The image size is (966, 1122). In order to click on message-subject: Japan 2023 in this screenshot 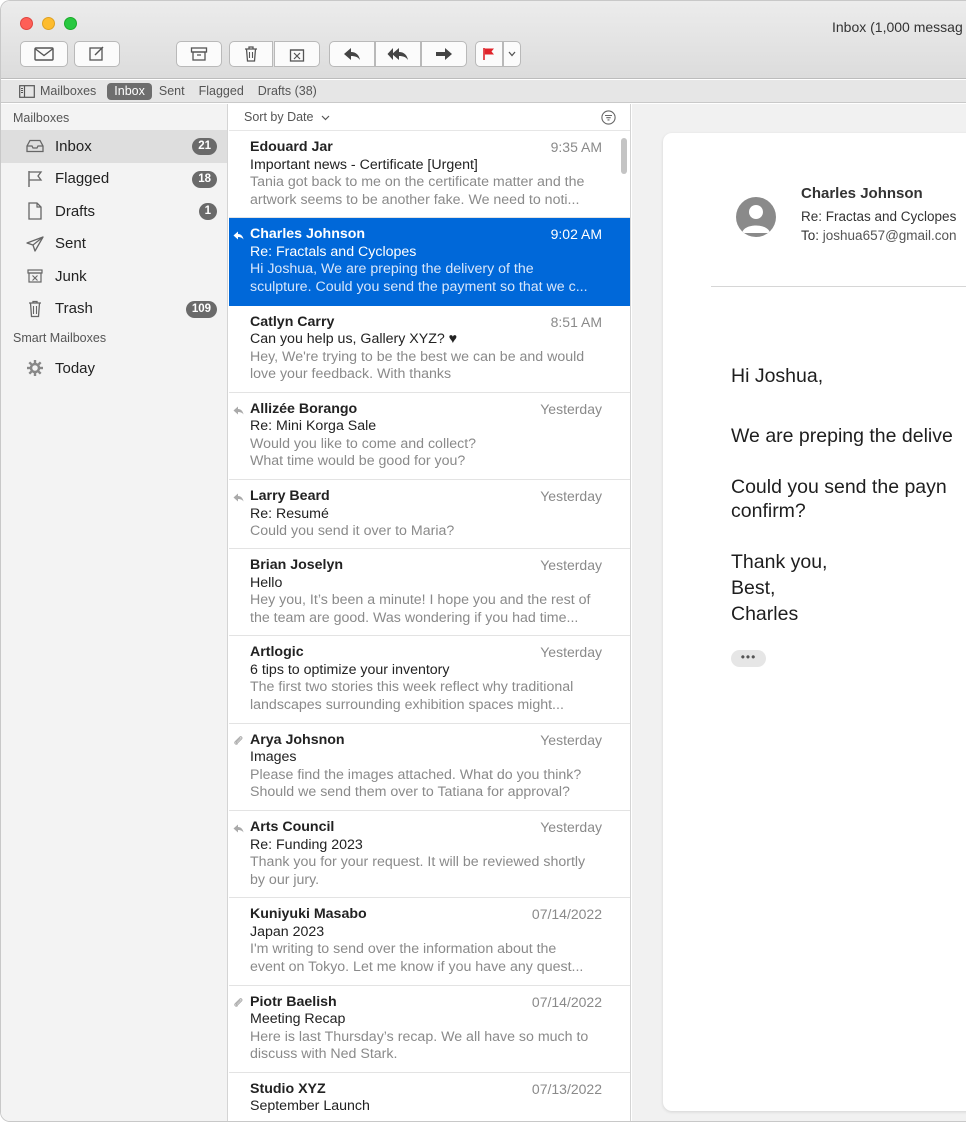, I will do `click(287, 931)`.